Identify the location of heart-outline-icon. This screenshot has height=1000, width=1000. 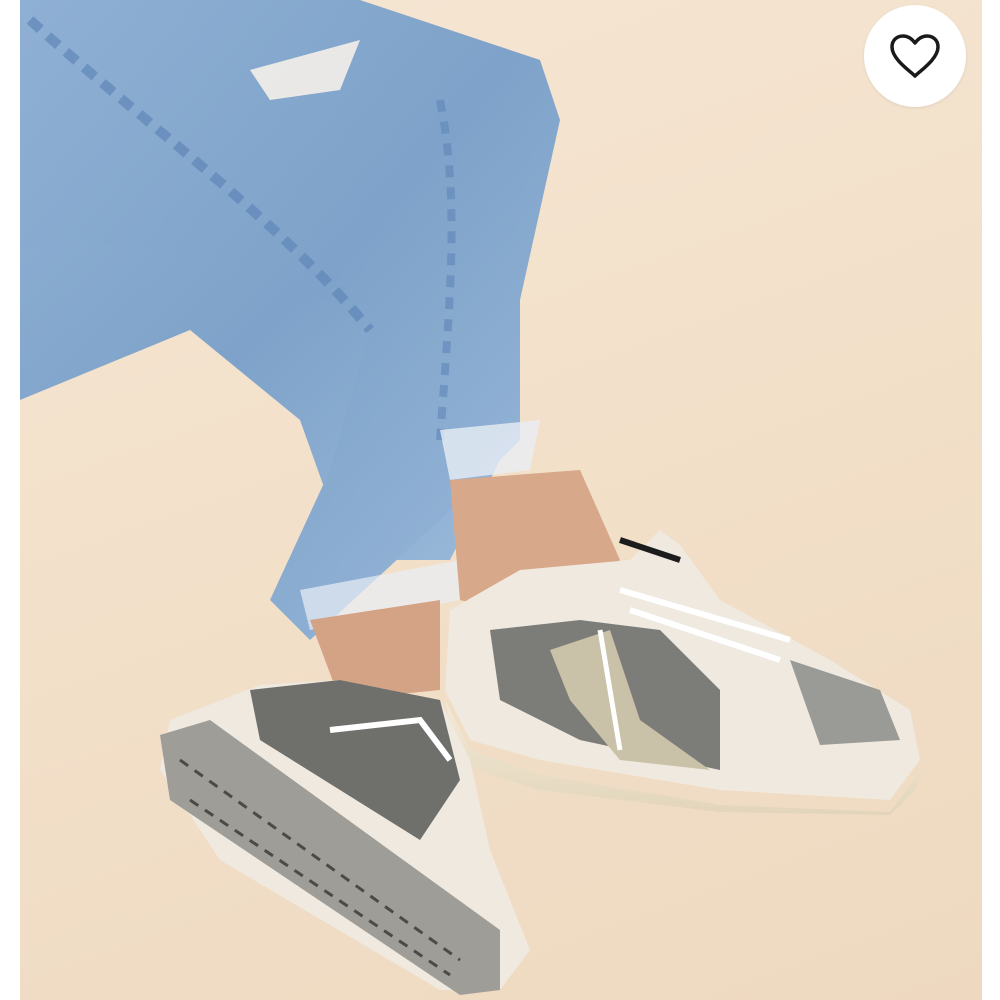
(915, 56).